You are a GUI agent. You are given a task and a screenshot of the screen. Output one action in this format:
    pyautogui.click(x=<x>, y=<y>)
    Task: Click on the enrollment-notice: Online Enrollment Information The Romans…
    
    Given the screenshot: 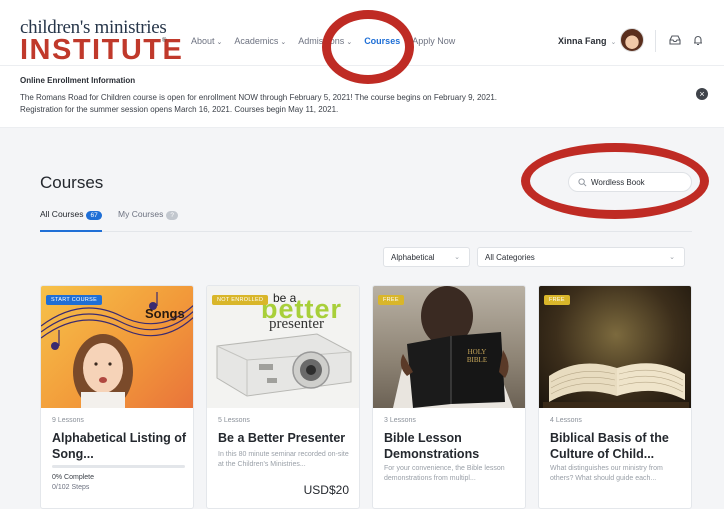 What is the action you would take?
    pyautogui.click(x=362, y=97)
    